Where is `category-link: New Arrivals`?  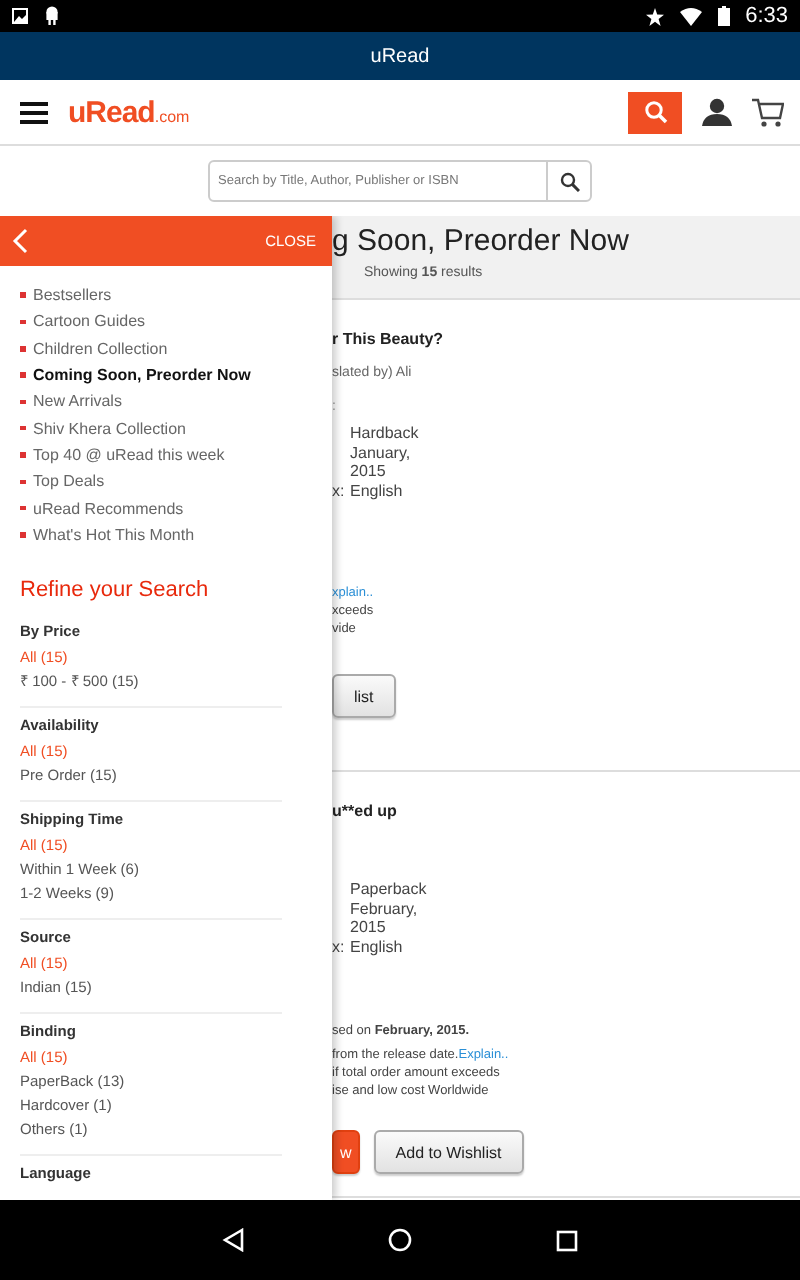
category-link: New Arrivals is located at coordinates (77, 401).